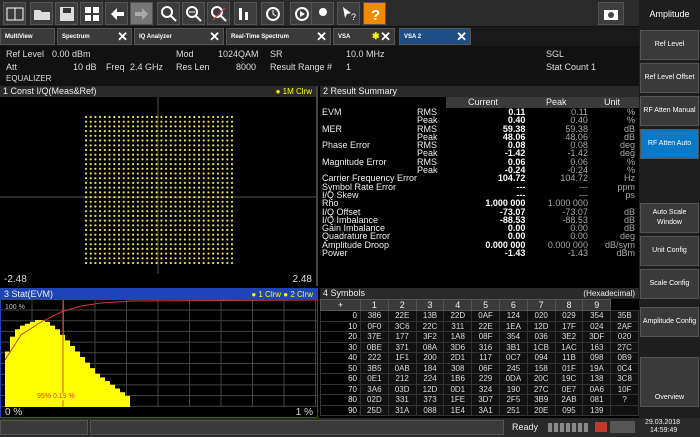 The image size is (700, 437). What do you see at coordinates (669, 78) in the screenshot?
I see `softkey-ref-level-offset: Ref Level Offset` at bounding box center [669, 78].